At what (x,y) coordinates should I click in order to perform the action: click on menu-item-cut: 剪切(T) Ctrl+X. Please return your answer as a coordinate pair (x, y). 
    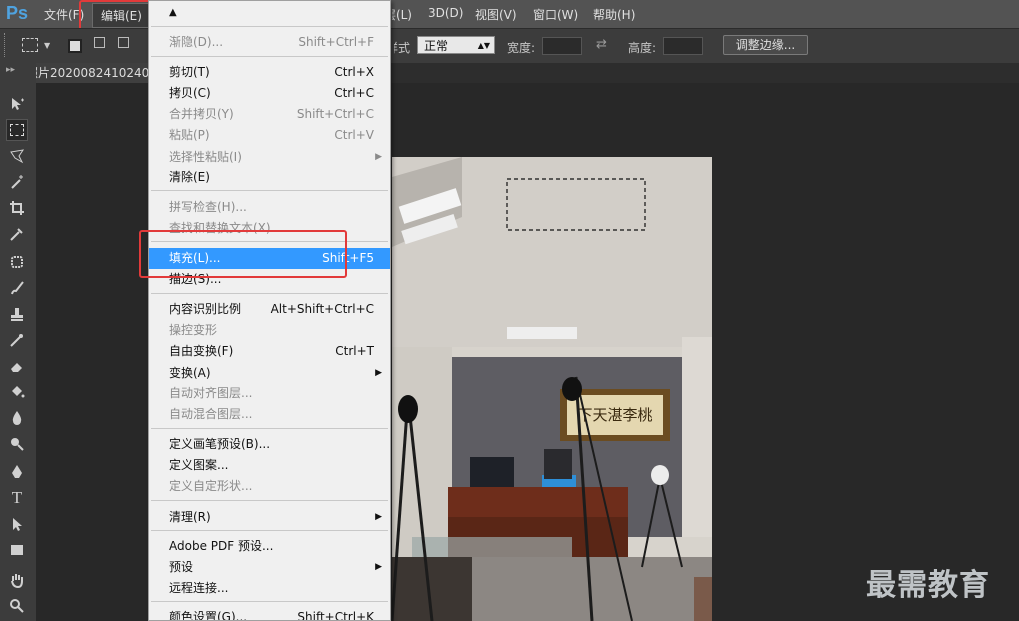
    Looking at the image, I should click on (269, 72).